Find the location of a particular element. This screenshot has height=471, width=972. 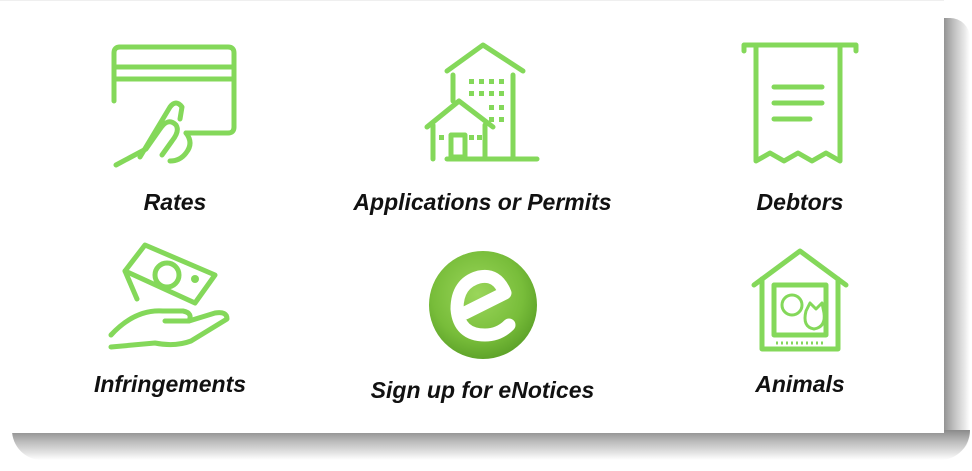

receipt-icon is located at coordinates (800, 103).